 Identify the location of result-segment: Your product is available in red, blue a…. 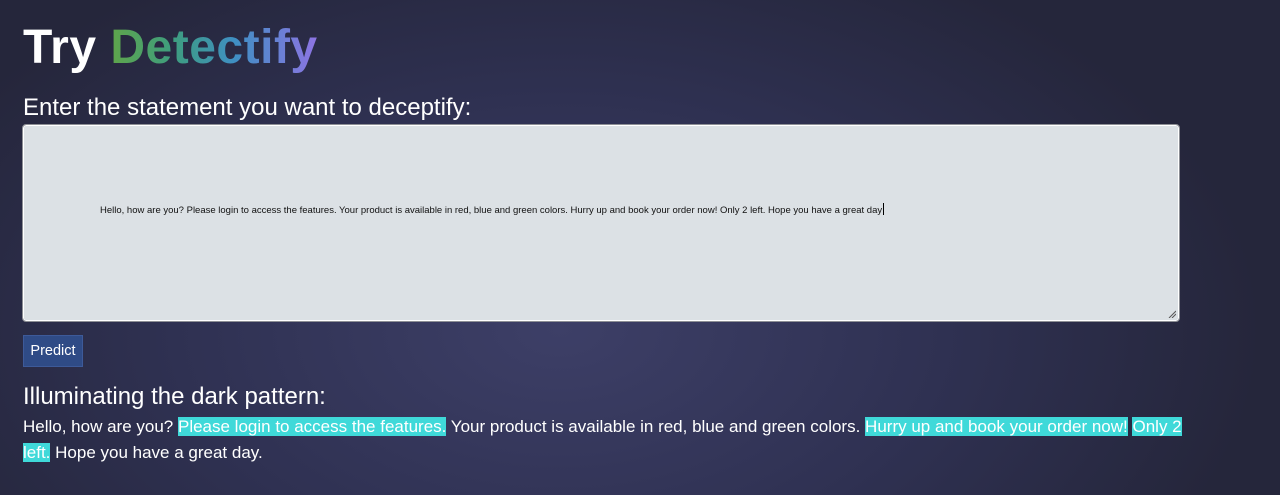
(656, 426).